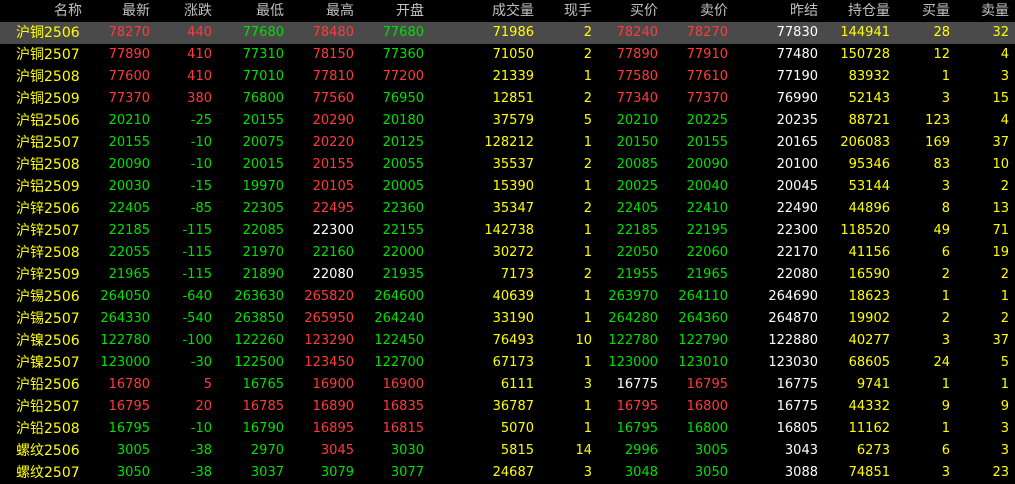 The width and height of the screenshot is (1015, 484). Describe the element at coordinates (48, 165) in the screenshot. I see `cell-name: 沪铝2508` at that location.